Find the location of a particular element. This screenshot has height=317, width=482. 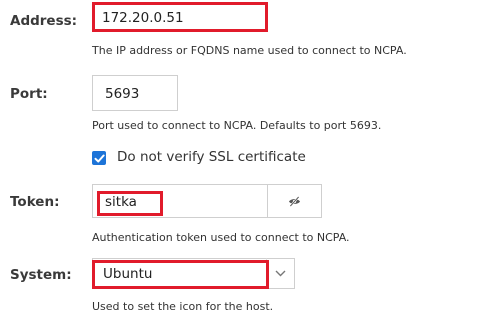

port-input: 5693 is located at coordinates (135, 93).